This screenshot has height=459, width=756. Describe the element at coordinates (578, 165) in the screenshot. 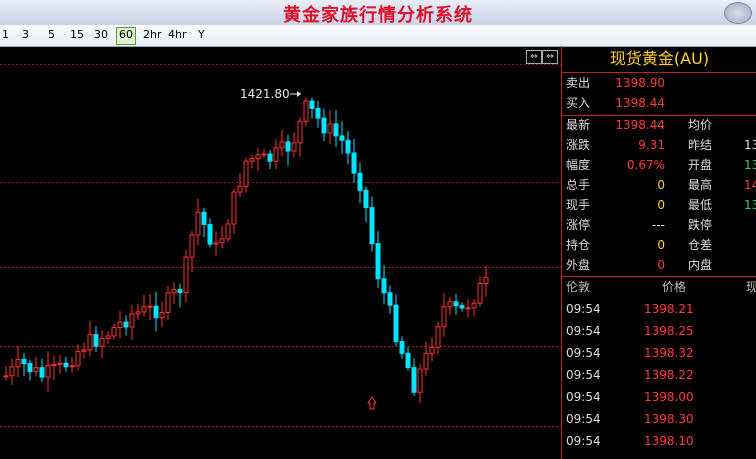

I see `percent-label: 幅度` at that location.